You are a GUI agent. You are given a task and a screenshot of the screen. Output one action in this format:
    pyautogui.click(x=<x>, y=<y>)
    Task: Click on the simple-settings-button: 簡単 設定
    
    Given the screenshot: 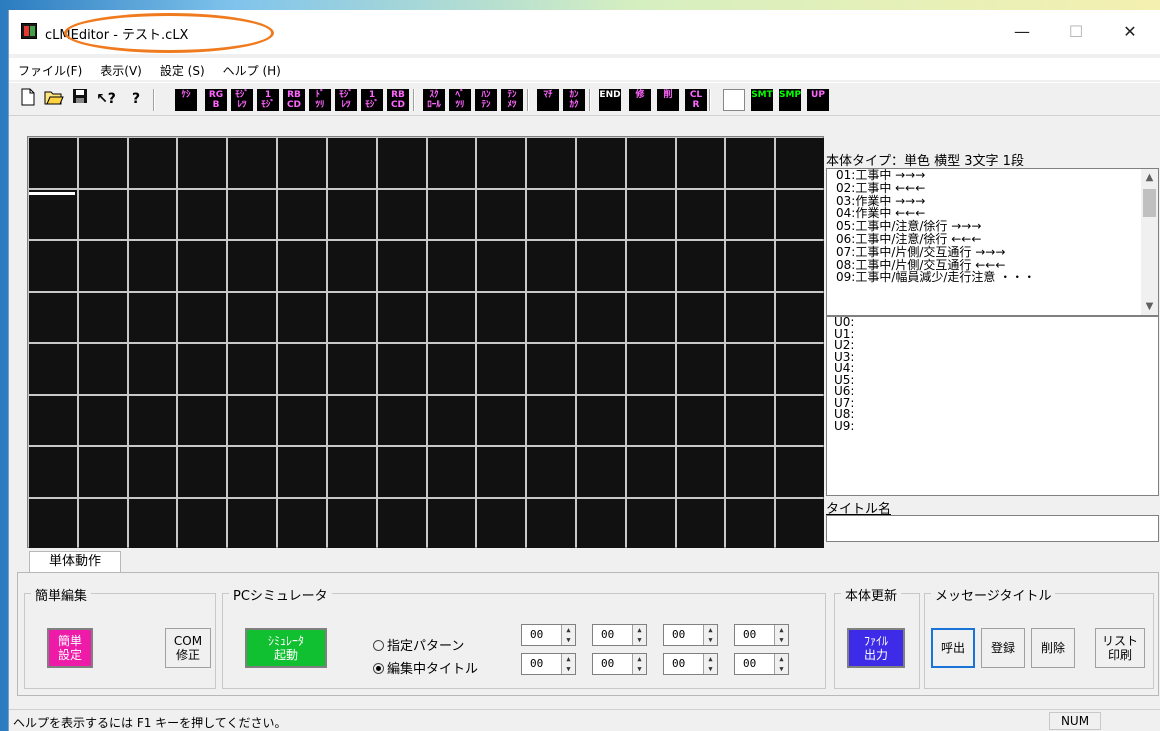 What is the action you would take?
    pyautogui.click(x=70, y=648)
    